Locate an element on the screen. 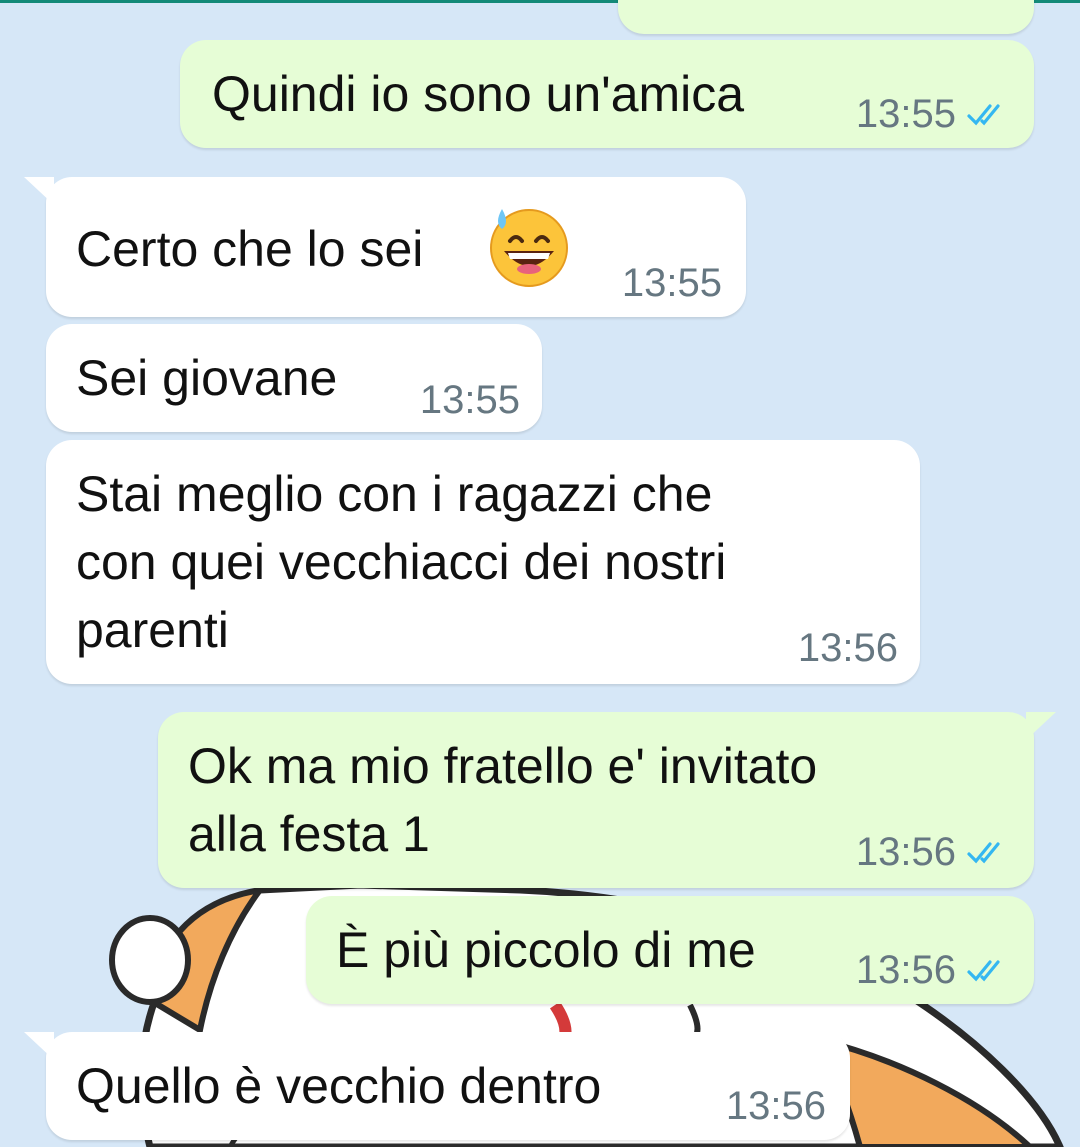 This screenshot has height=1147, width=1080. message-bubble-incoming: Certo che lo sei 13:55 is located at coordinates (385, 247).